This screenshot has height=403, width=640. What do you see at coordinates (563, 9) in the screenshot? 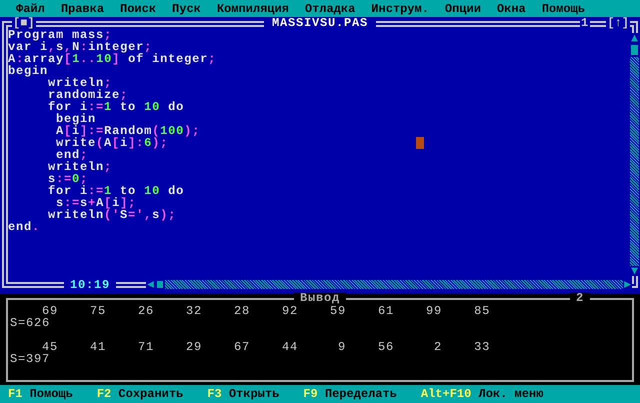
I see `menu-item: Помощь` at bounding box center [563, 9].